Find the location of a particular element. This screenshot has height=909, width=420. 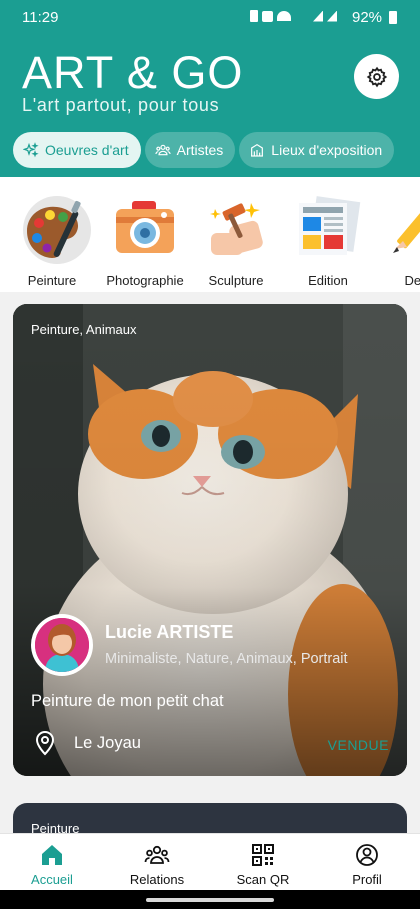

gear-icon is located at coordinates (376, 76).